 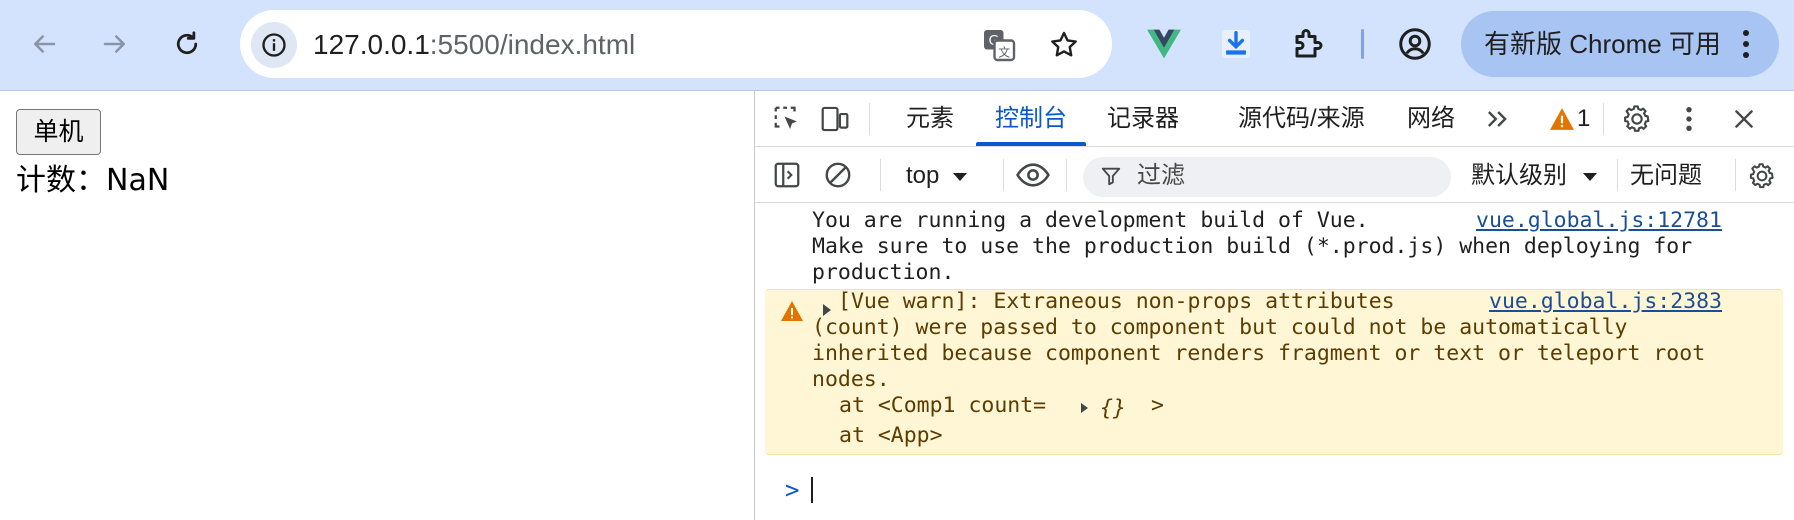 I want to click on filter-icon, so click(x=1111, y=176).